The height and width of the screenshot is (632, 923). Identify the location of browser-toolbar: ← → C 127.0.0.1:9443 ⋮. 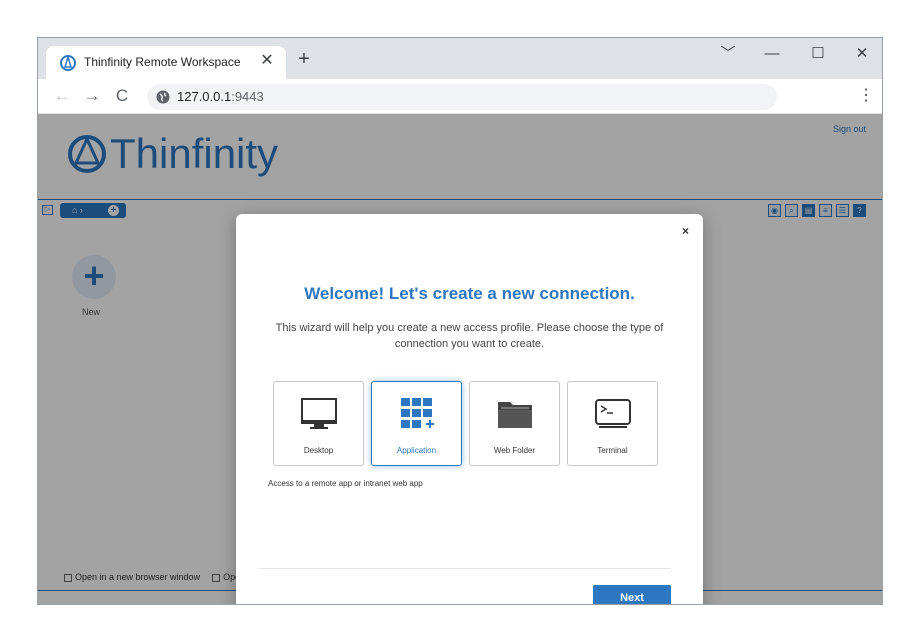
(460, 96).